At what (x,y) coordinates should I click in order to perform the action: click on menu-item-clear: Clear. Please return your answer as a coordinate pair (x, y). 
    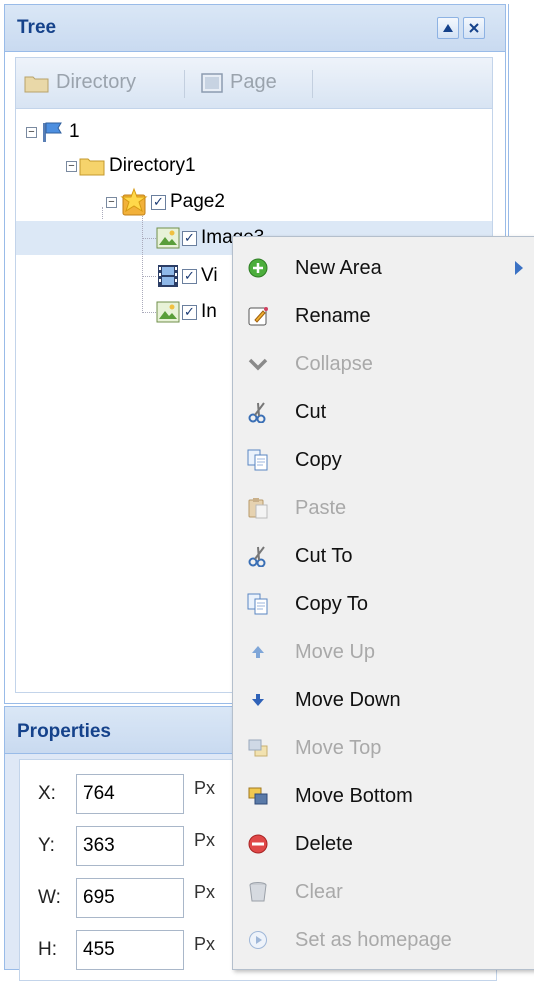
    Looking at the image, I should click on (383, 893).